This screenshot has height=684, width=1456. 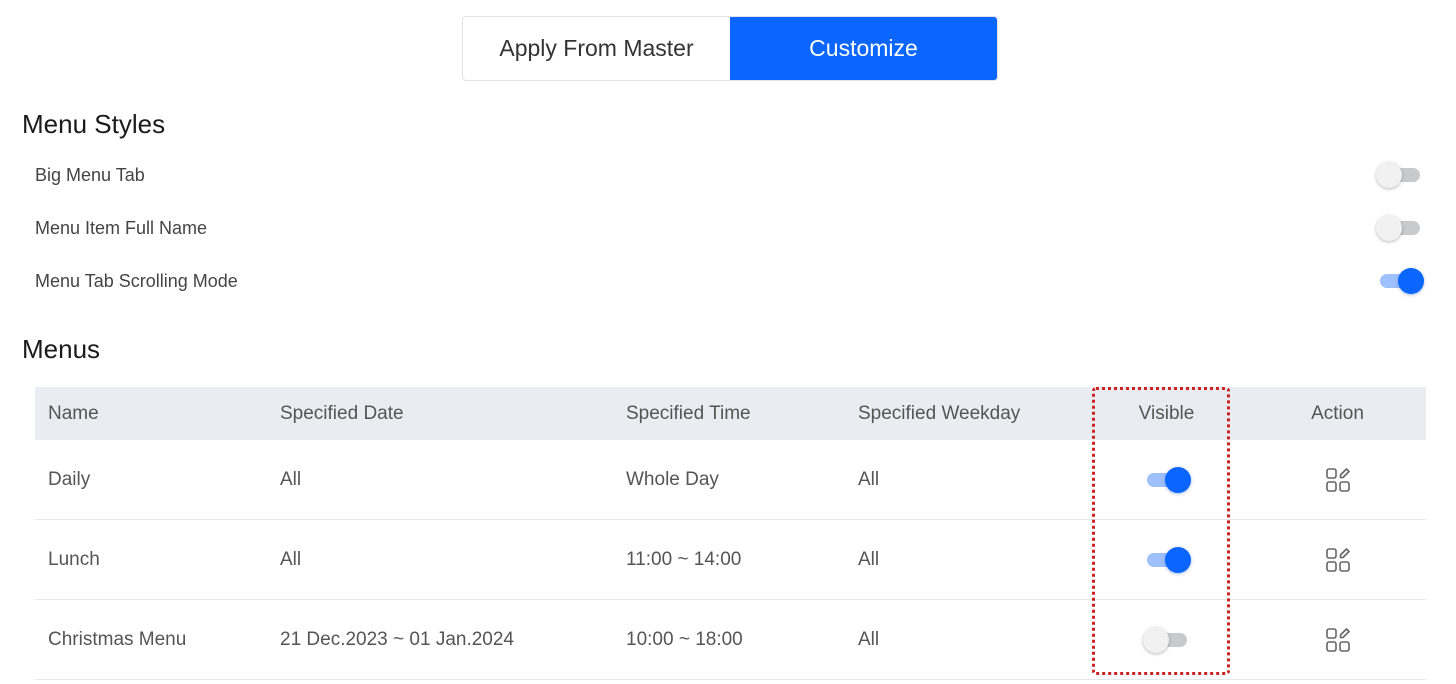 What do you see at coordinates (939, 413) in the screenshot?
I see `column-header-specified-weekday: Specified Weekday` at bounding box center [939, 413].